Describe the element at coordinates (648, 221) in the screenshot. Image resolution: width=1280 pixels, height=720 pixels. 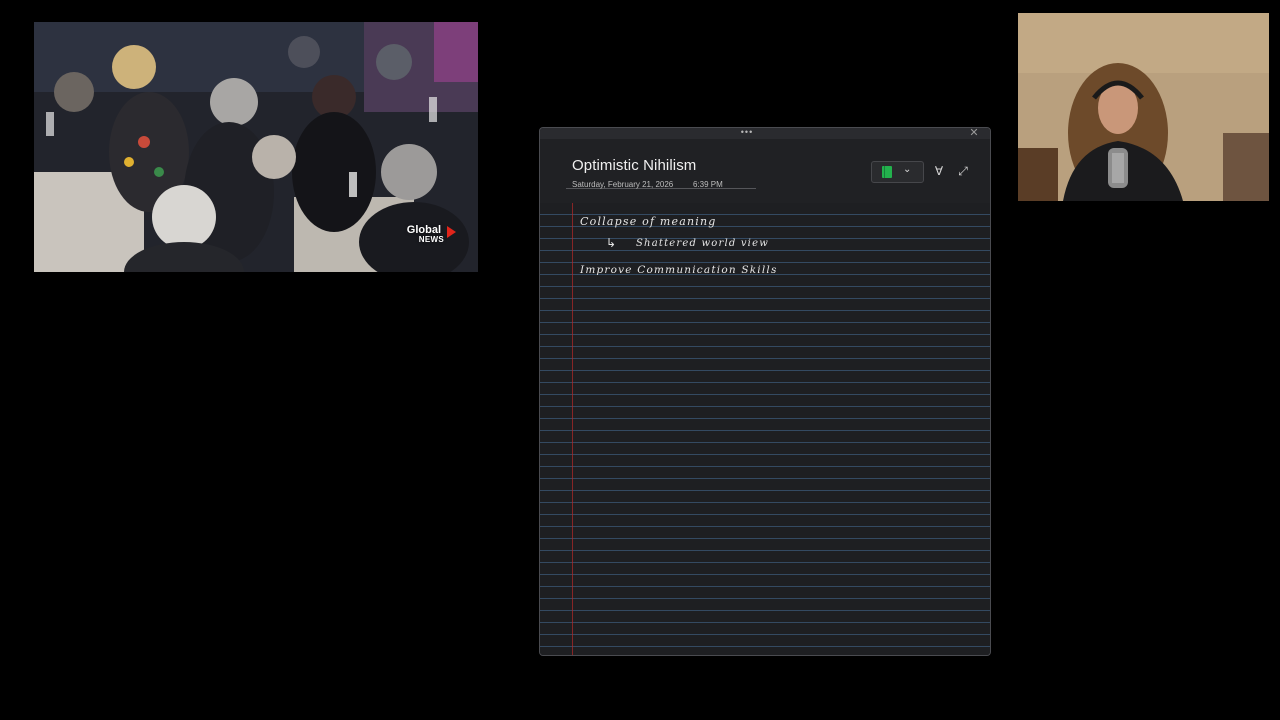
I see `ink-text-line: Collapse of meaning` at that location.